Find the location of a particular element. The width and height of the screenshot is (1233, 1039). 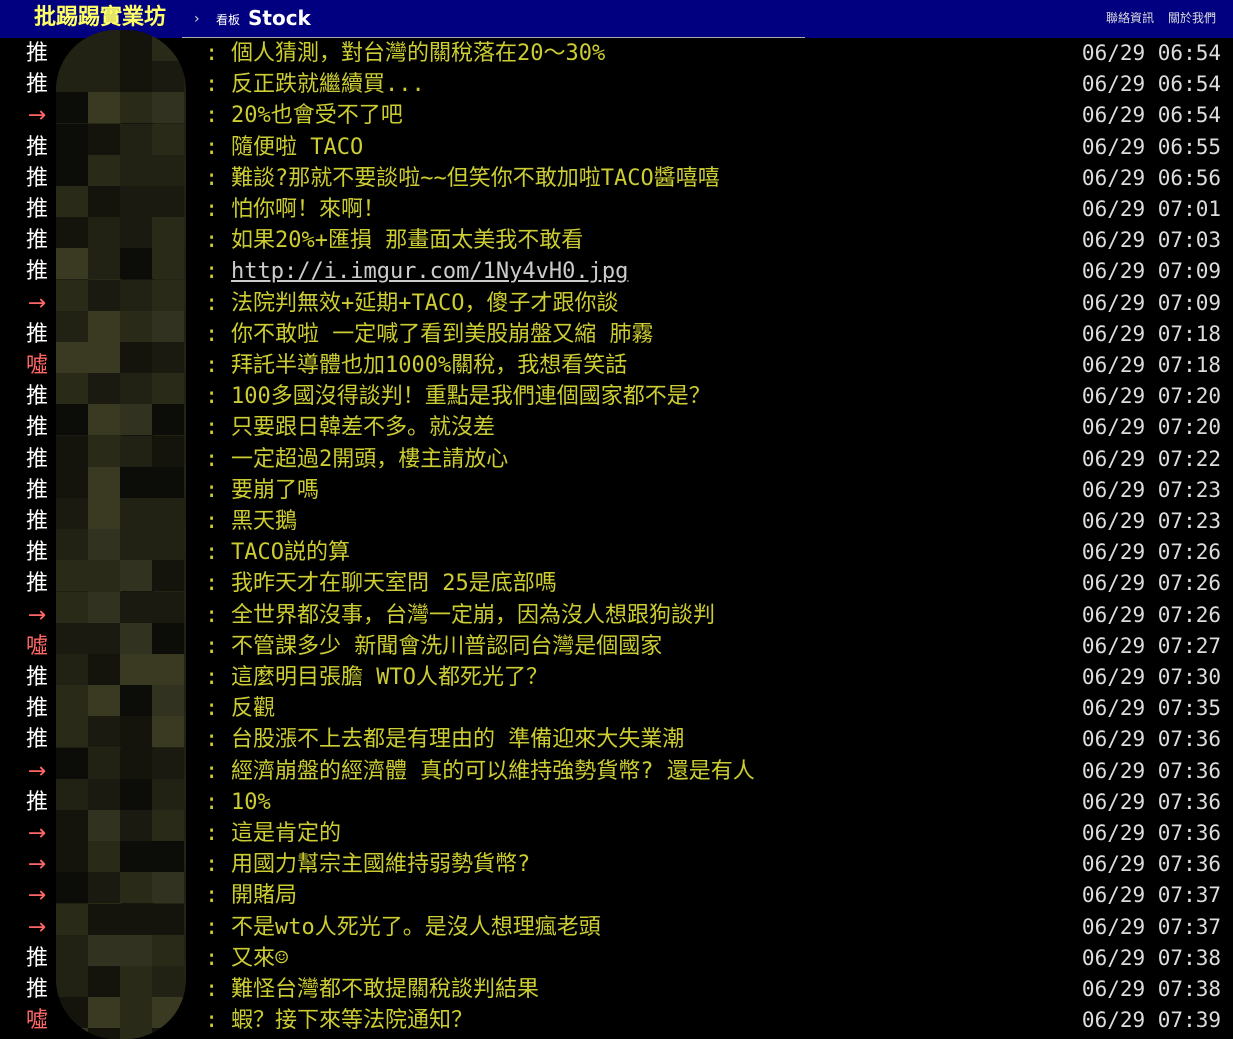

nav-contact-link: 聯絡資訊 is located at coordinates (1130, 18).